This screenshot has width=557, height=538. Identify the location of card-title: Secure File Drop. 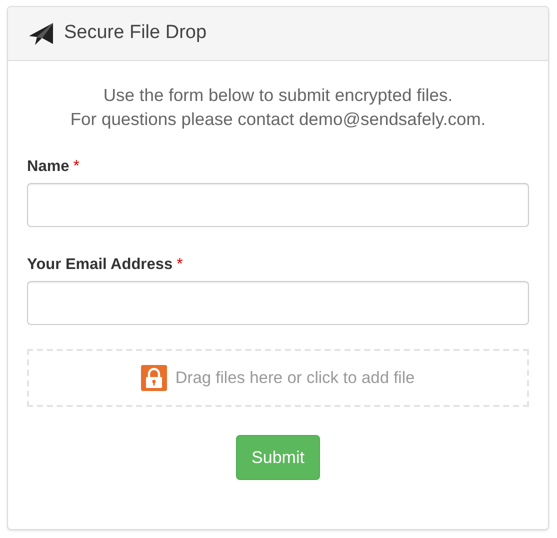
(135, 33).